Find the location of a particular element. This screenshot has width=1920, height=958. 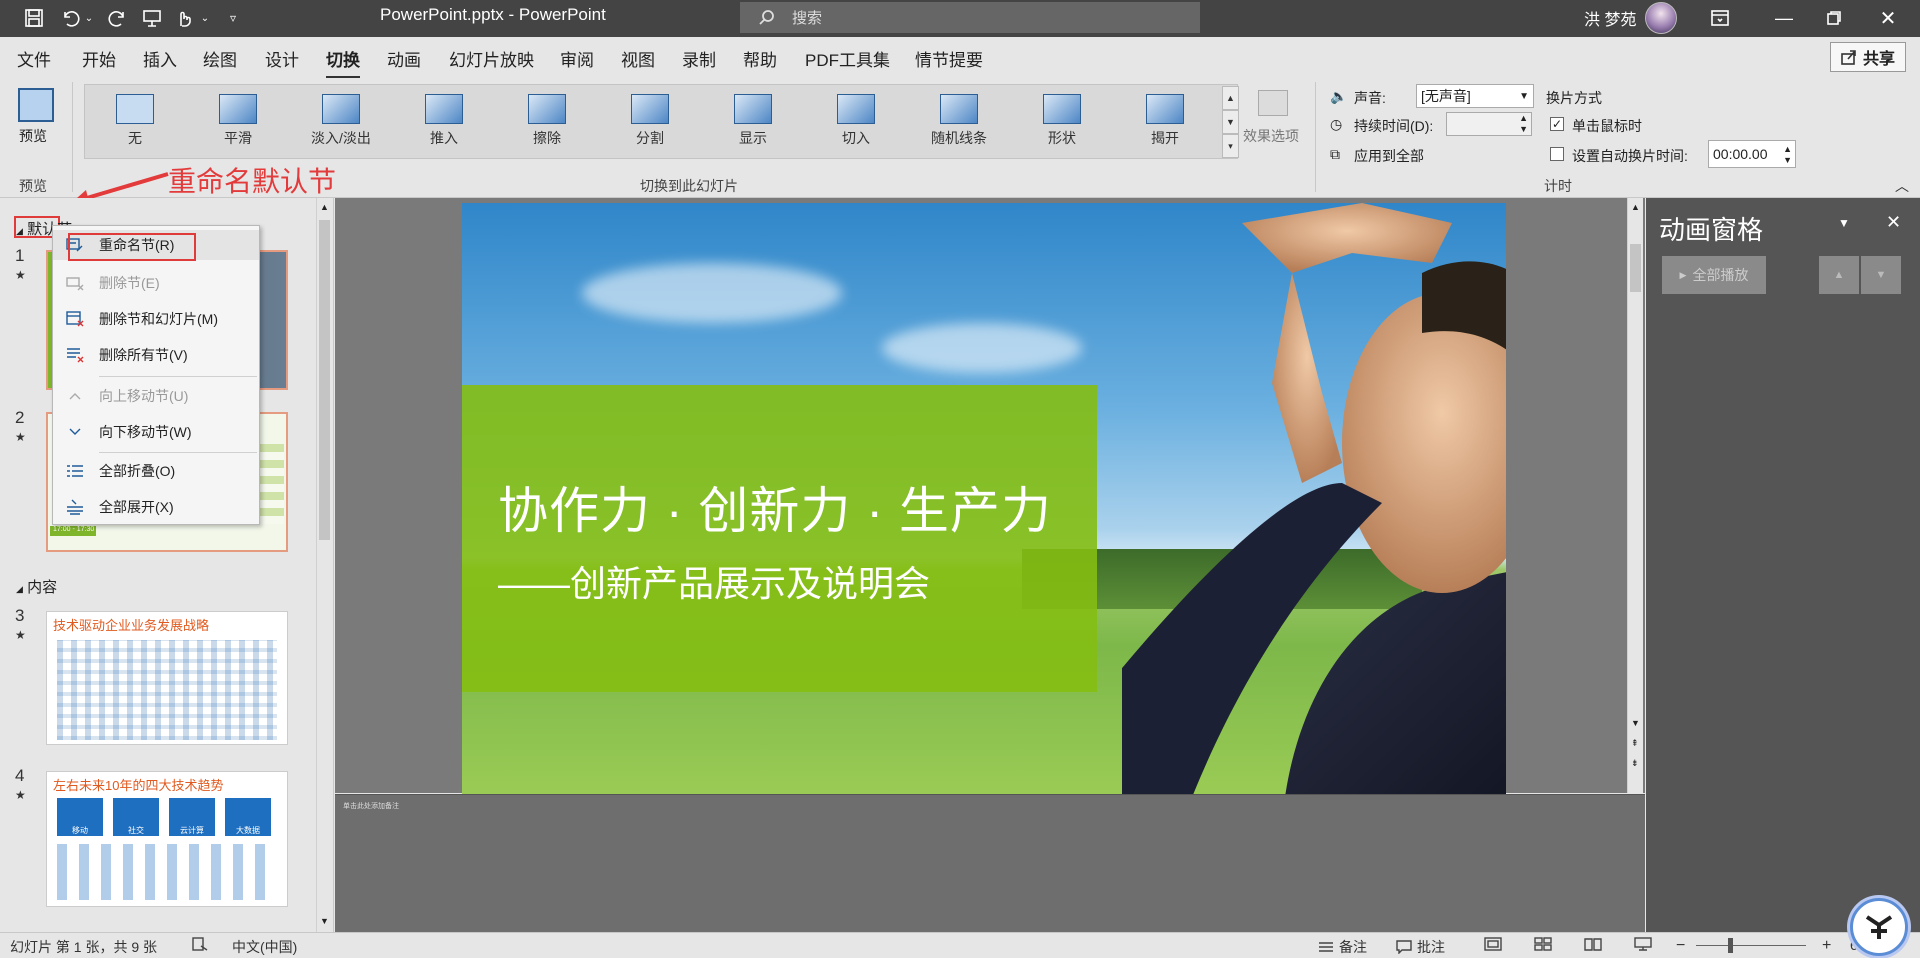

previous-slide-icon: ⇞ is located at coordinates (1635, 743).